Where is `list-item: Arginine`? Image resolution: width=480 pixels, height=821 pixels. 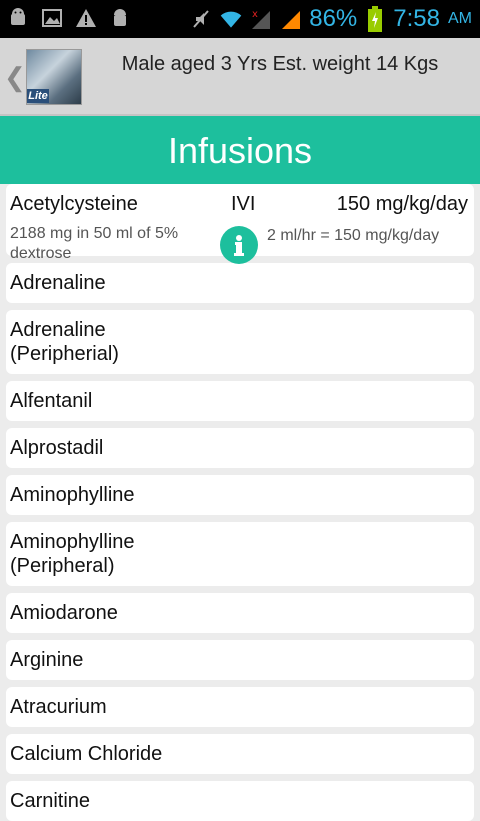 list-item: Arginine is located at coordinates (240, 660).